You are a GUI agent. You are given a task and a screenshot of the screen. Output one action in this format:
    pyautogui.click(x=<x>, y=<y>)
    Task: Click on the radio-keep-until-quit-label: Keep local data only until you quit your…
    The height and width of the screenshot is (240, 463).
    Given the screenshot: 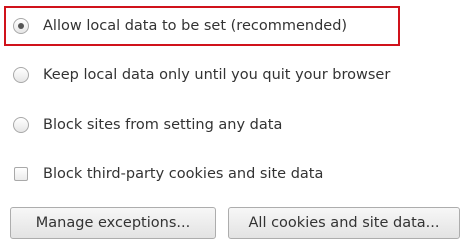 What is the action you would take?
    pyautogui.click(x=217, y=75)
    